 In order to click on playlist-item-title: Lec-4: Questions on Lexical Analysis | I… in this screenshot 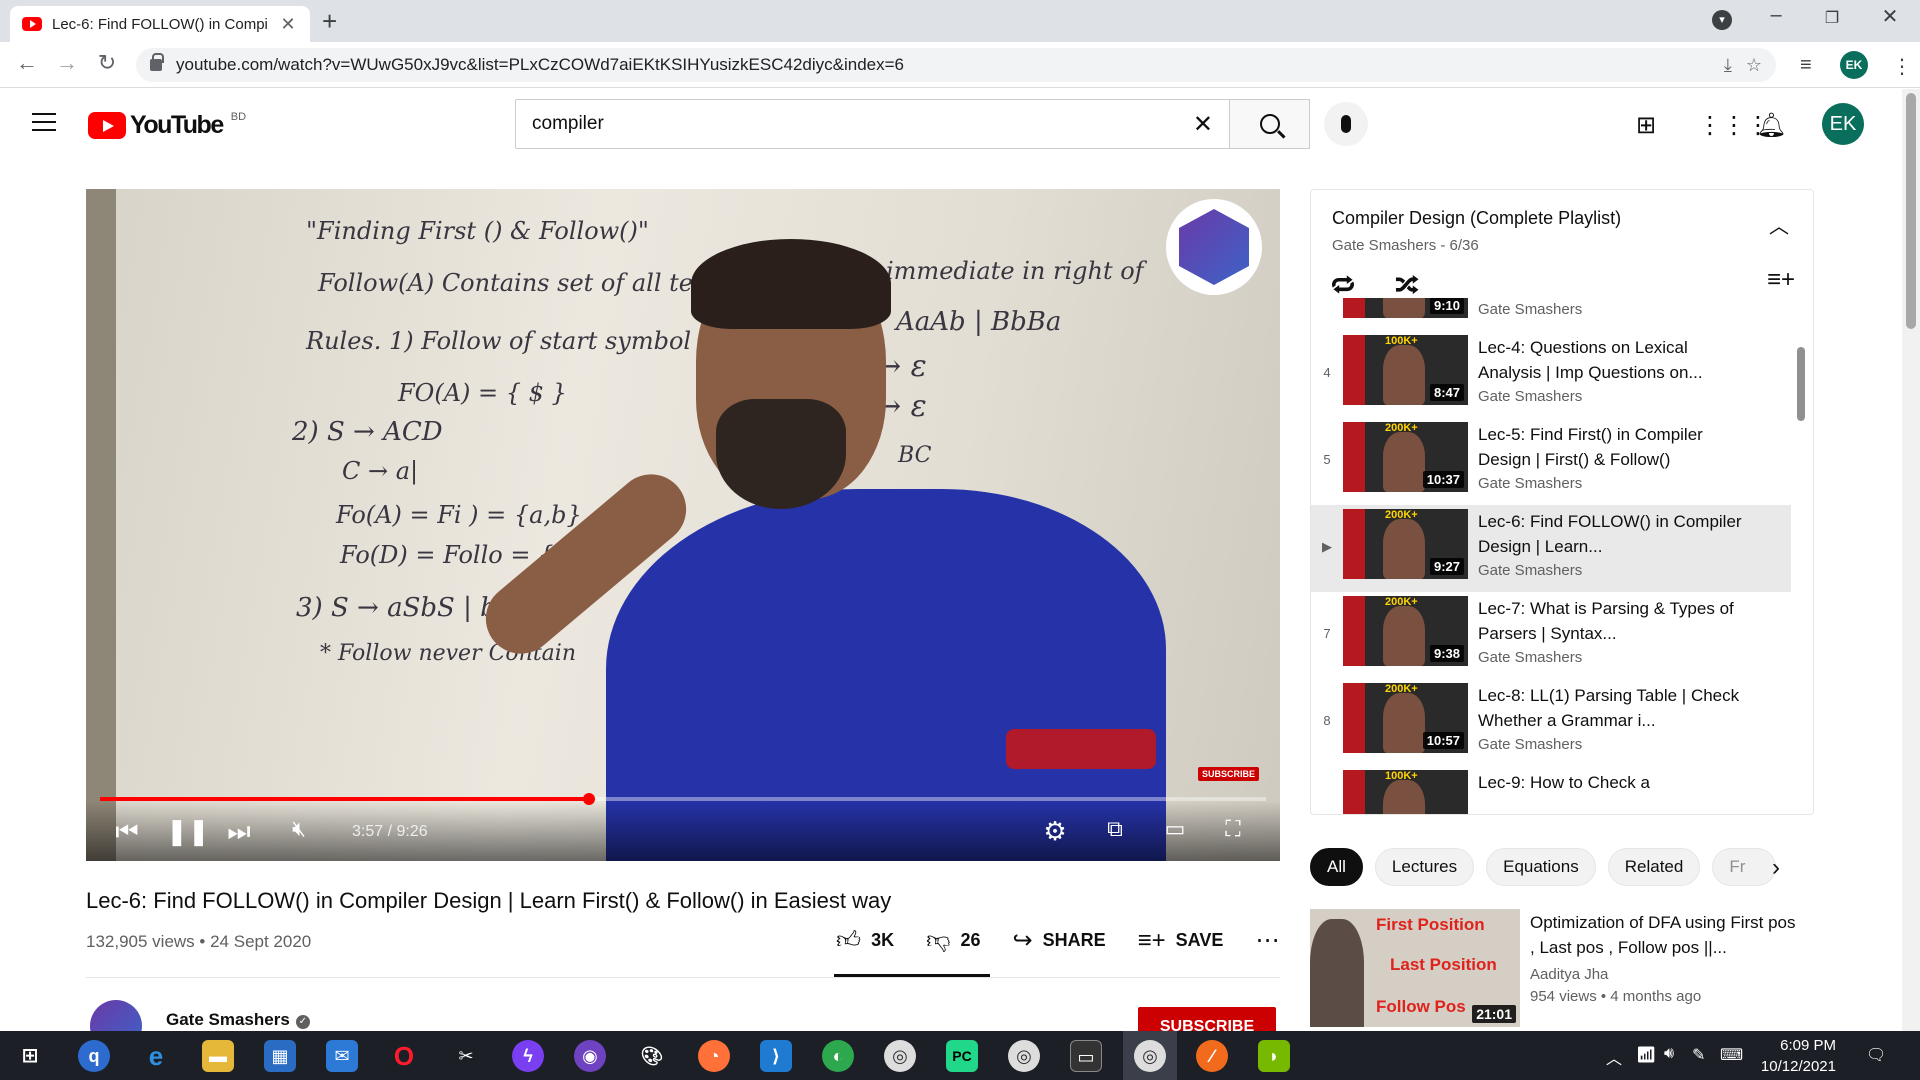, I will do `click(1613, 360)`.